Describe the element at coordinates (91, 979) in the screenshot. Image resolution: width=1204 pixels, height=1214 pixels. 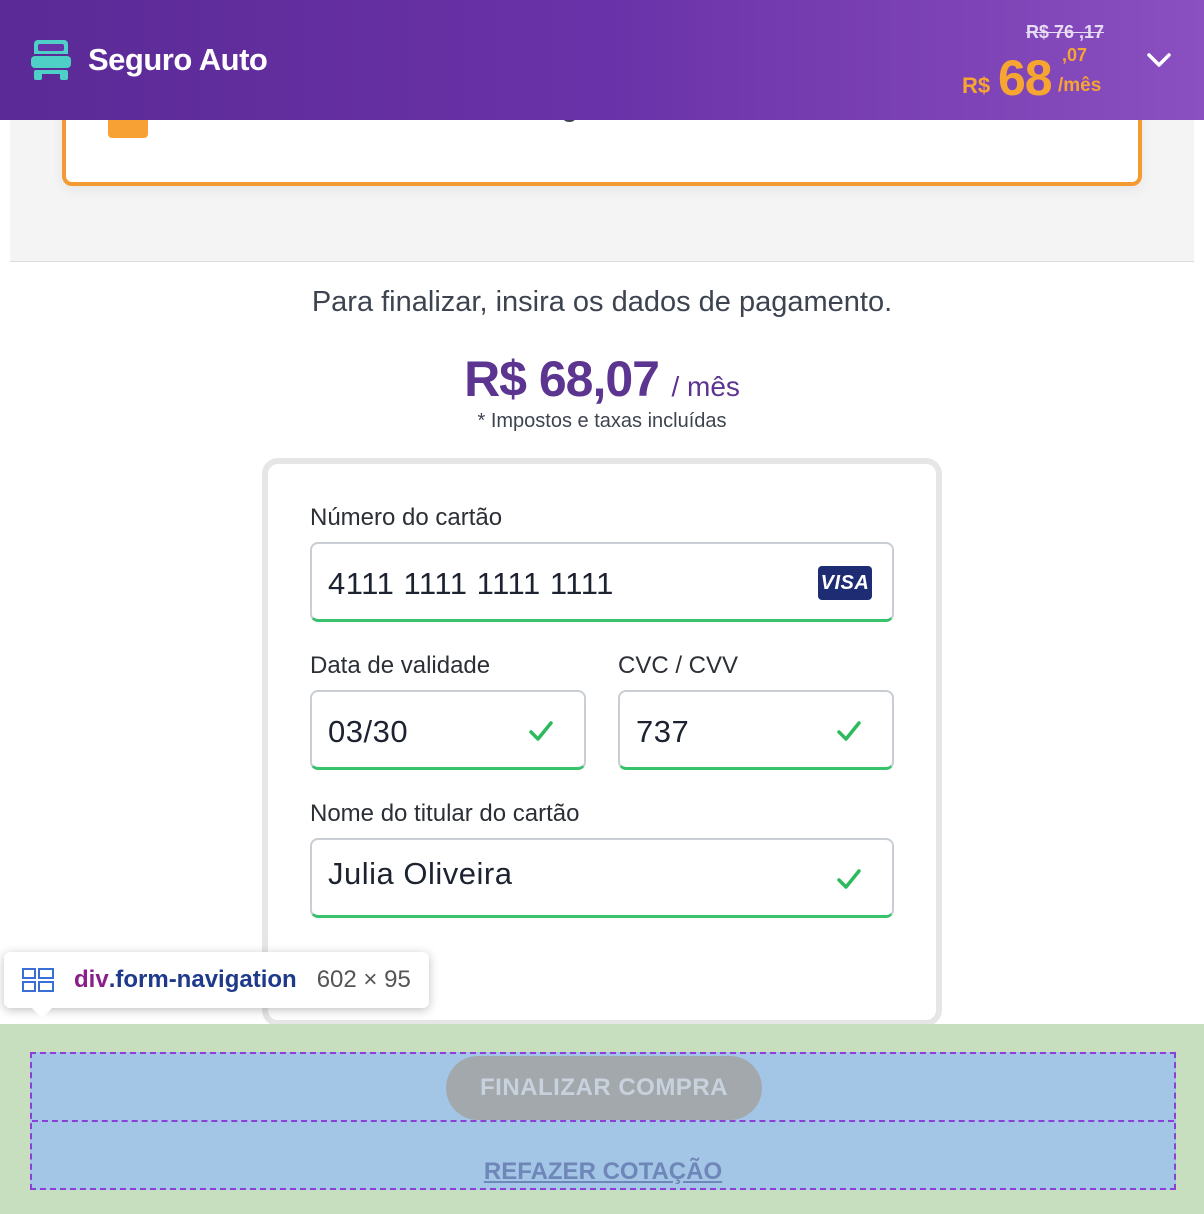
I see `tooltip-tag: div` at that location.